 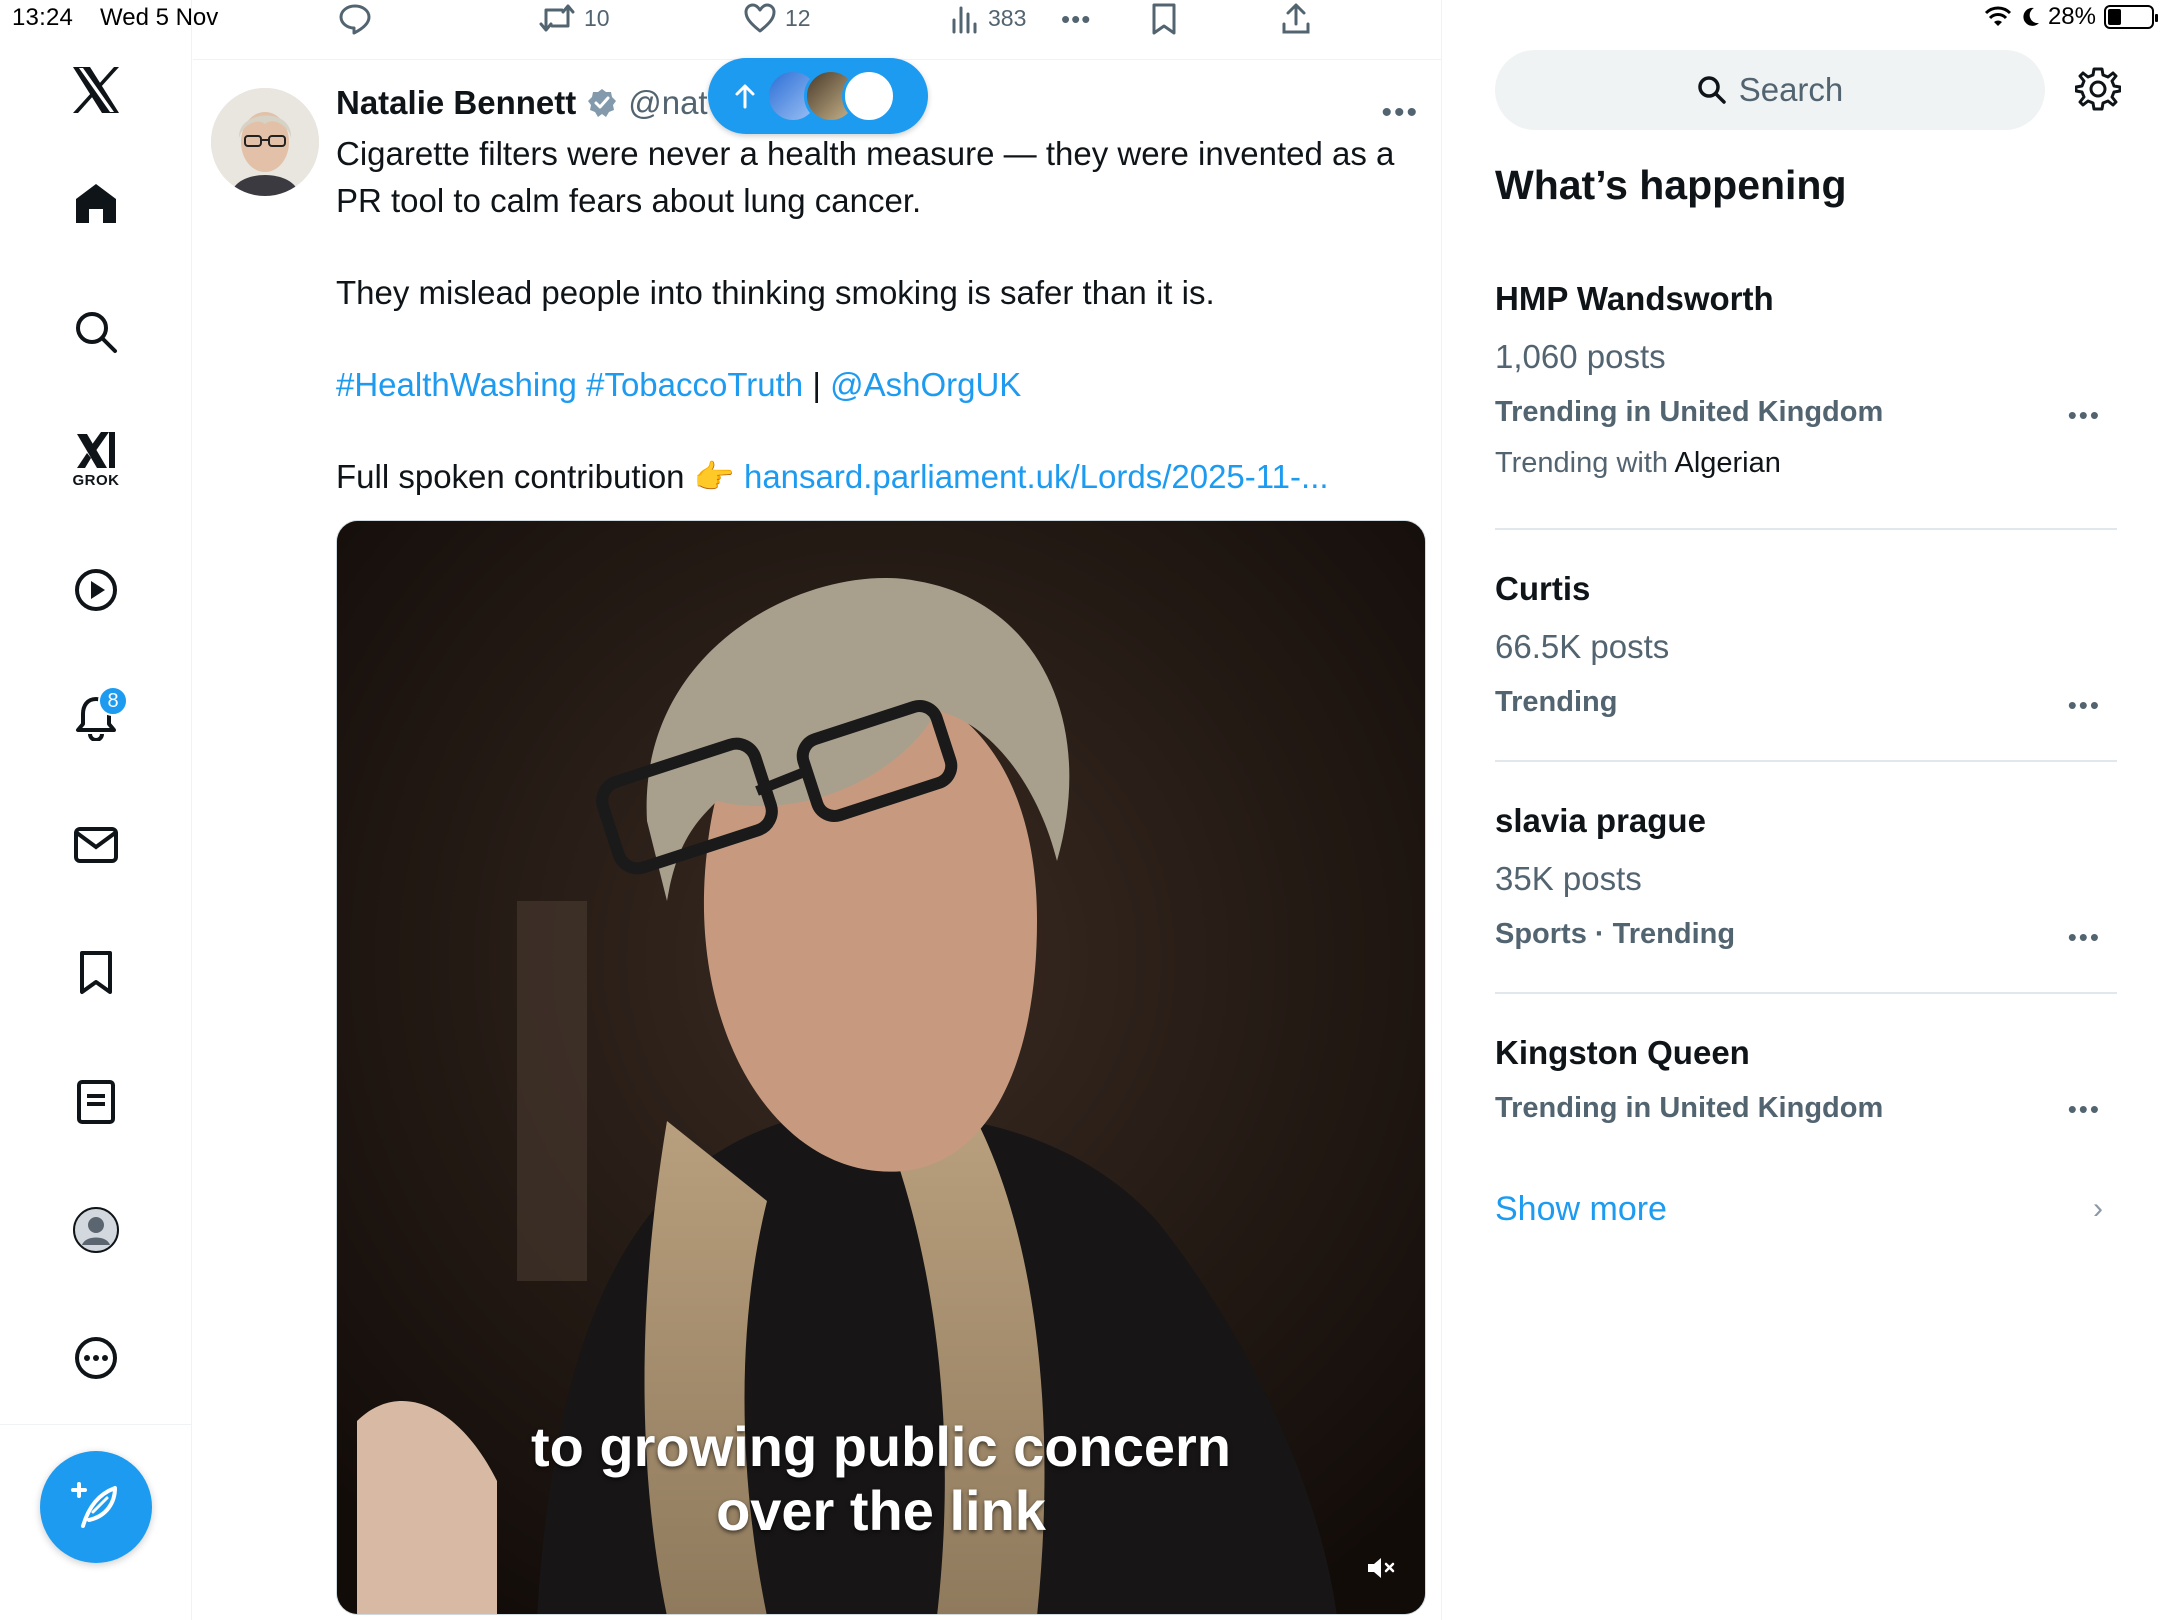 I want to click on gear-icon, so click(x=2098, y=89).